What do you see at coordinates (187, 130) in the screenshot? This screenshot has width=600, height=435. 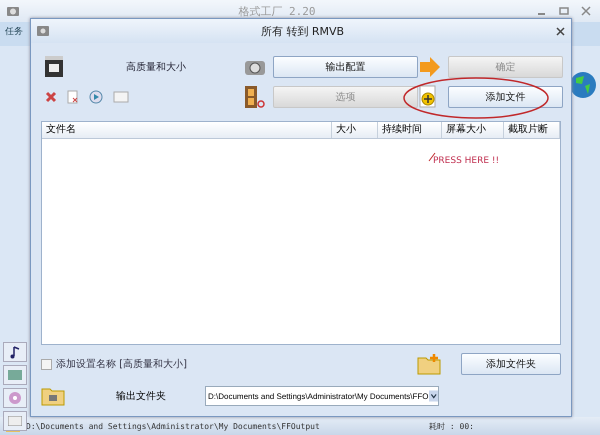 I see `column-header: 文件名` at bounding box center [187, 130].